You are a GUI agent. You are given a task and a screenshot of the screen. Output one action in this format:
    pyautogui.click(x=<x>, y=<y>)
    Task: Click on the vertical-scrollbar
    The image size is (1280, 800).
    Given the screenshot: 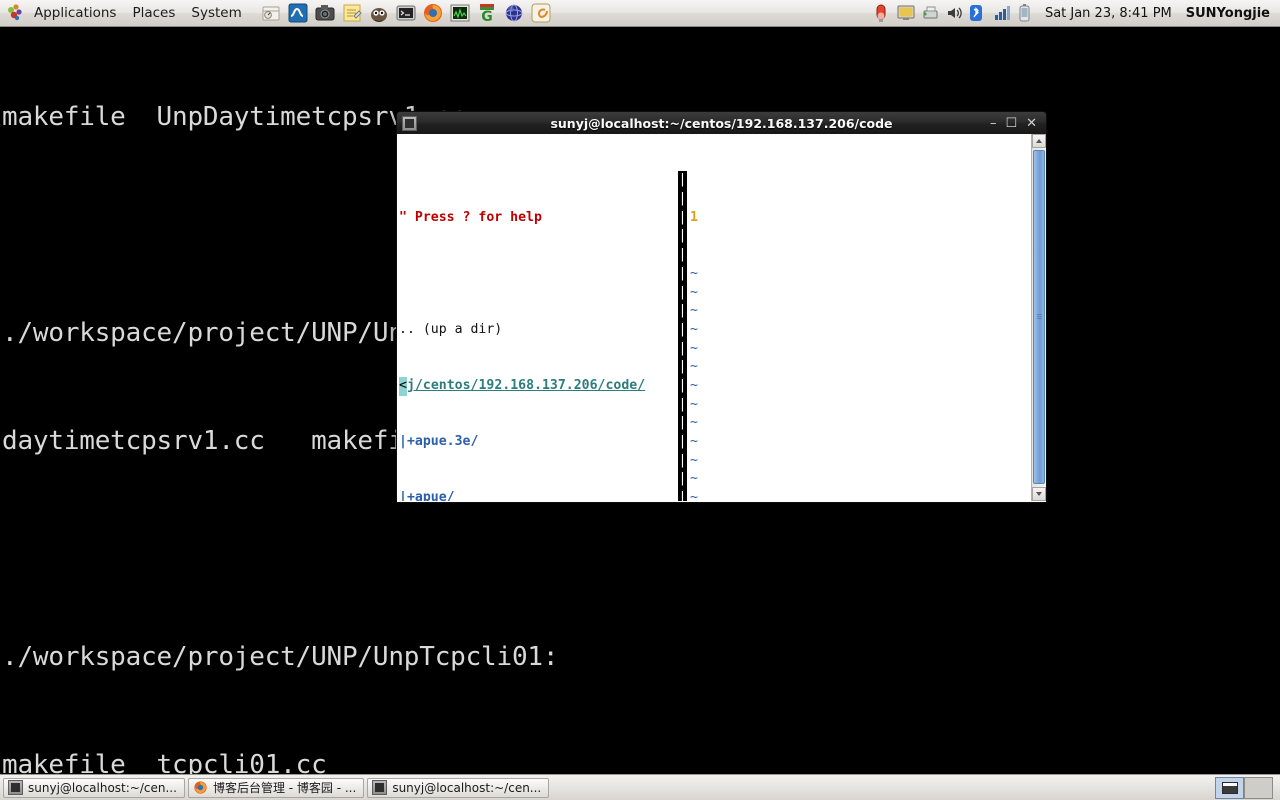 What is the action you would take?
    pyautogui.click(x=1038, y=317)
    